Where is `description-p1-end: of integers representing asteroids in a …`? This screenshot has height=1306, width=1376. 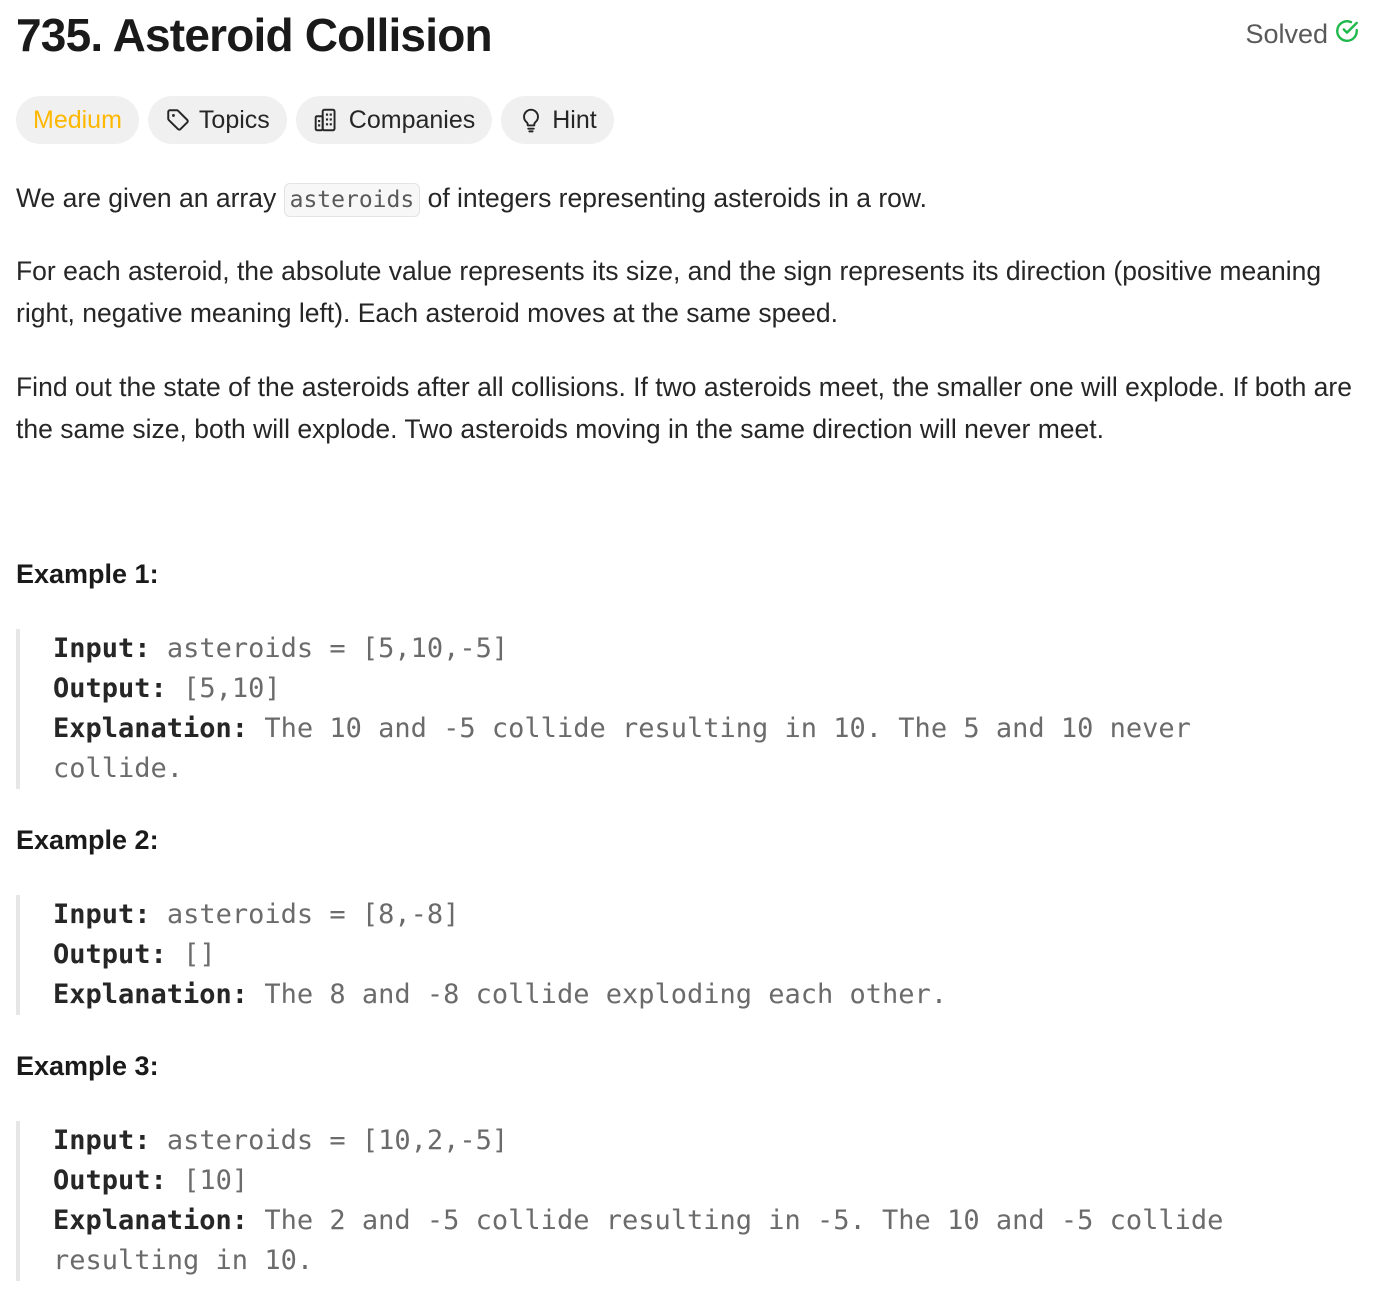 description-p1-end: of integers representing asteroids in a … is located at coordinates (673, 198).